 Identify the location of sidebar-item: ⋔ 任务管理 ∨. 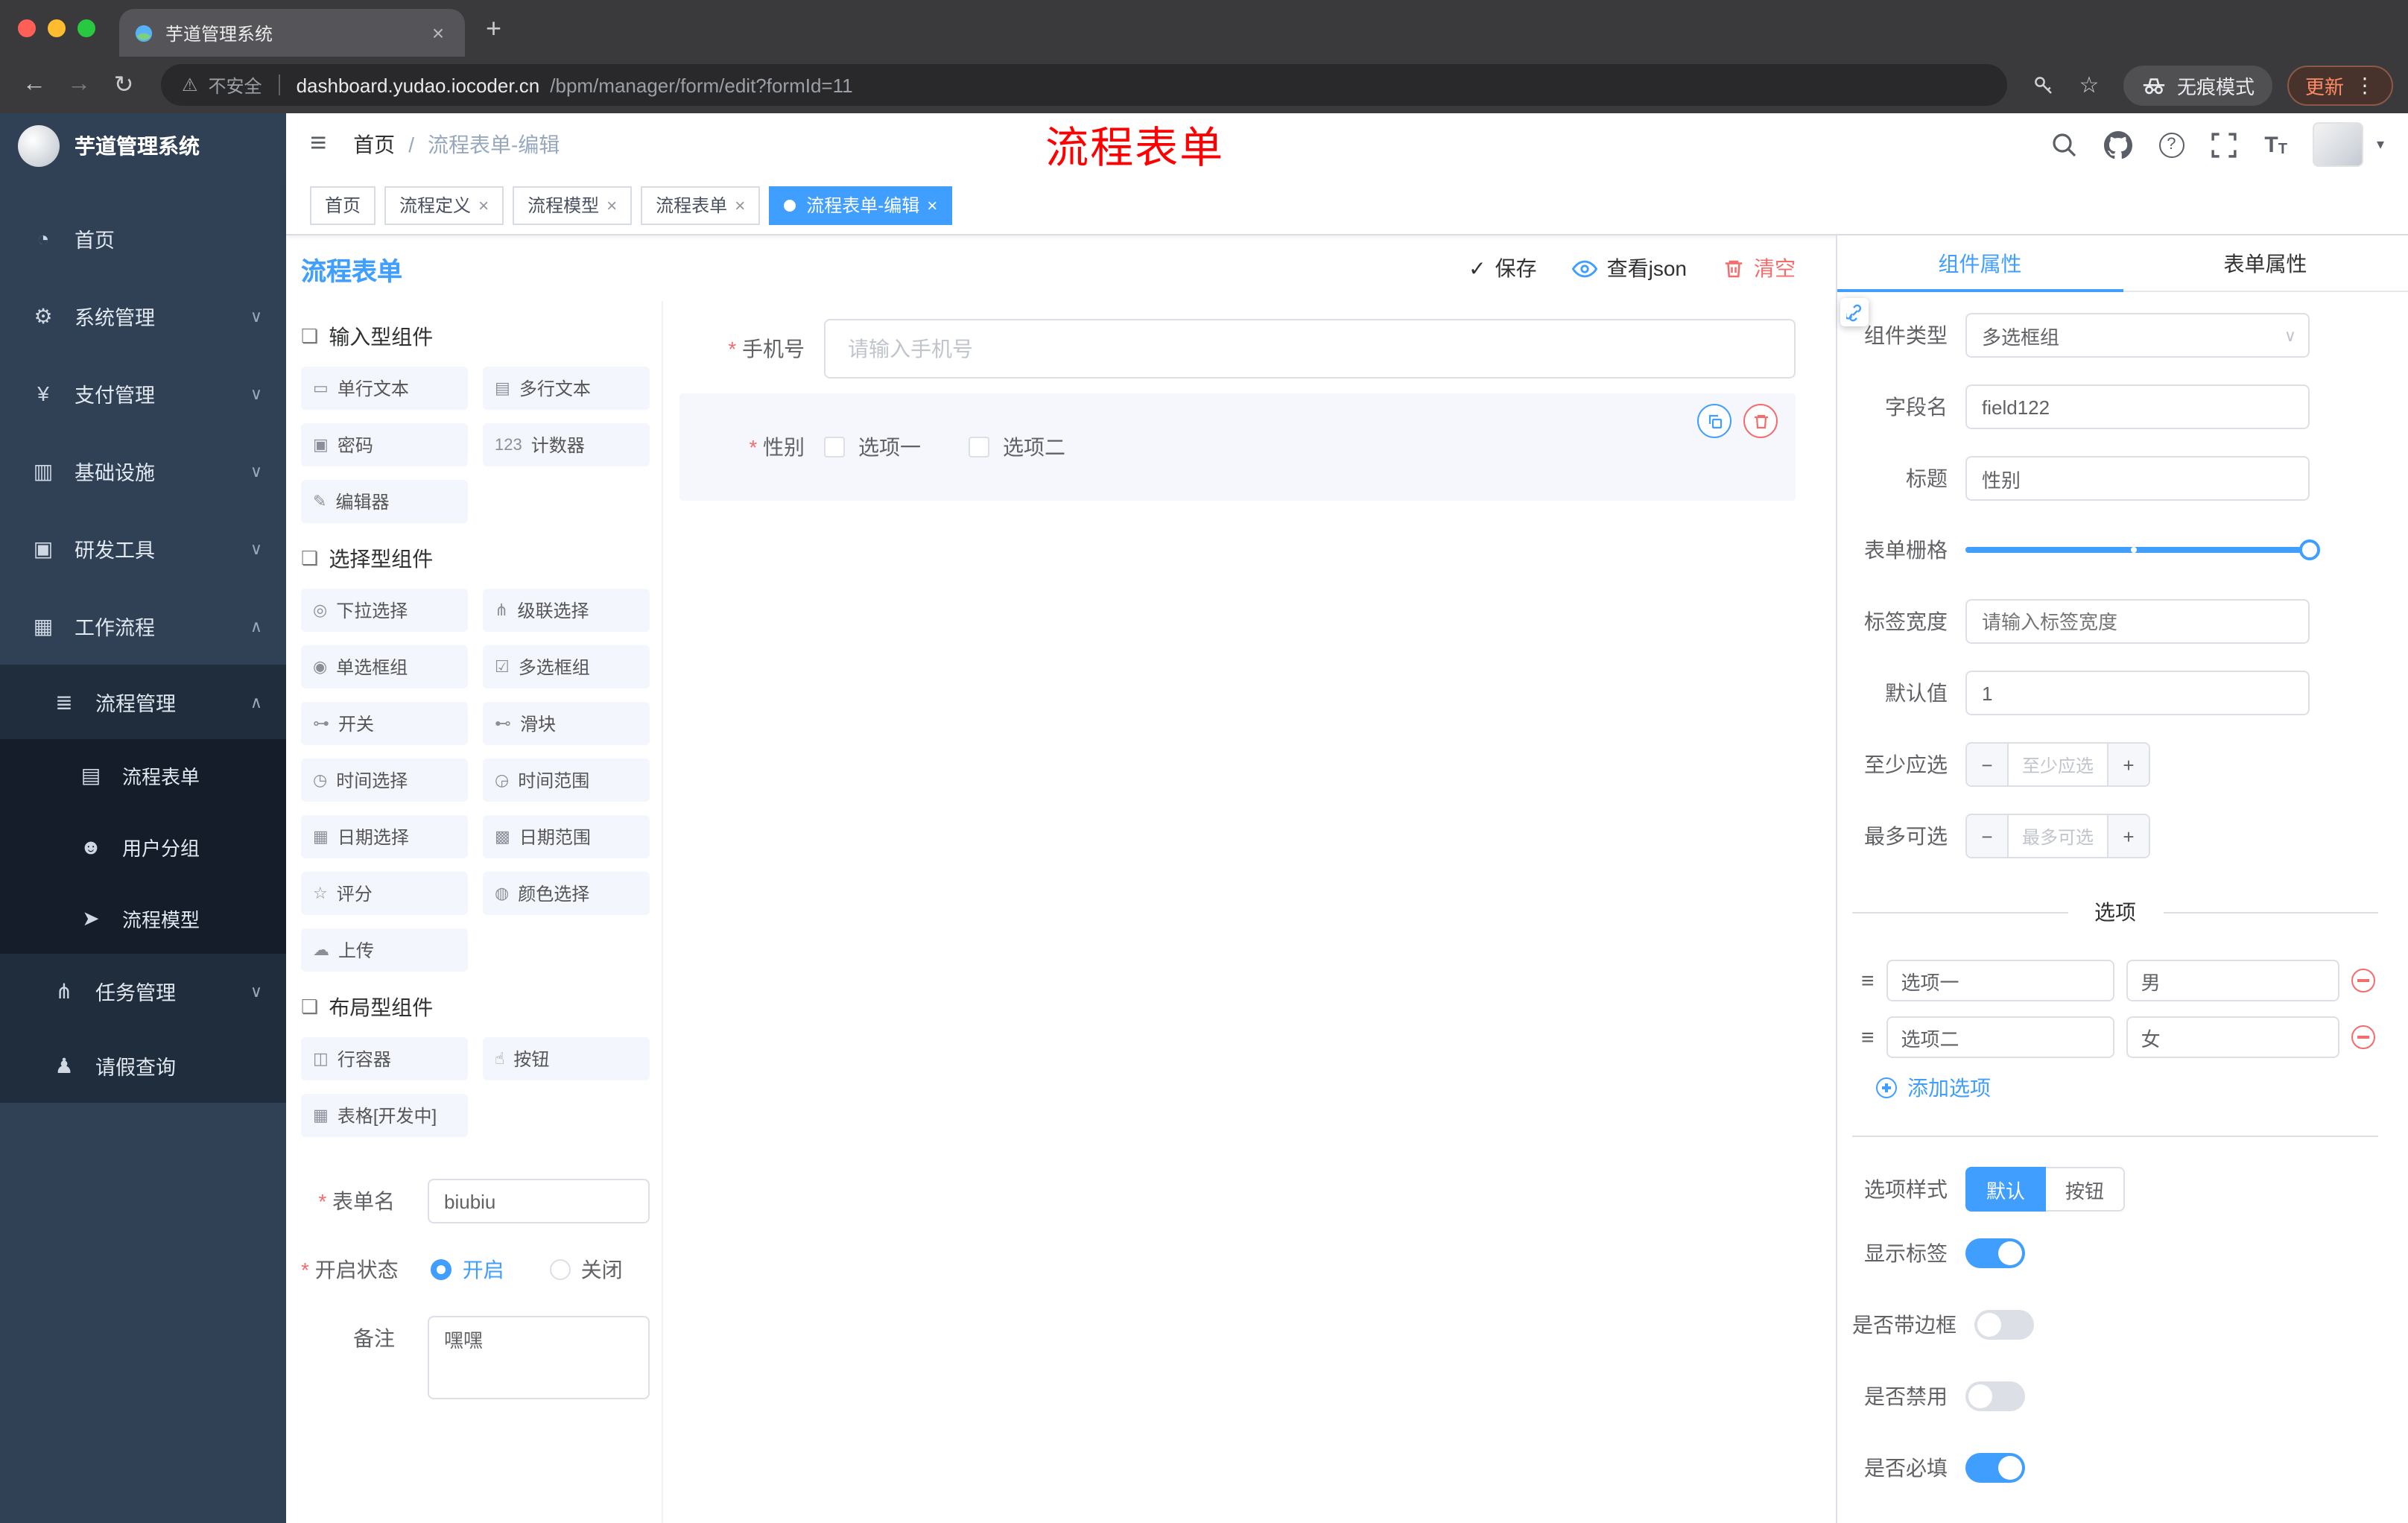
(143, 991).